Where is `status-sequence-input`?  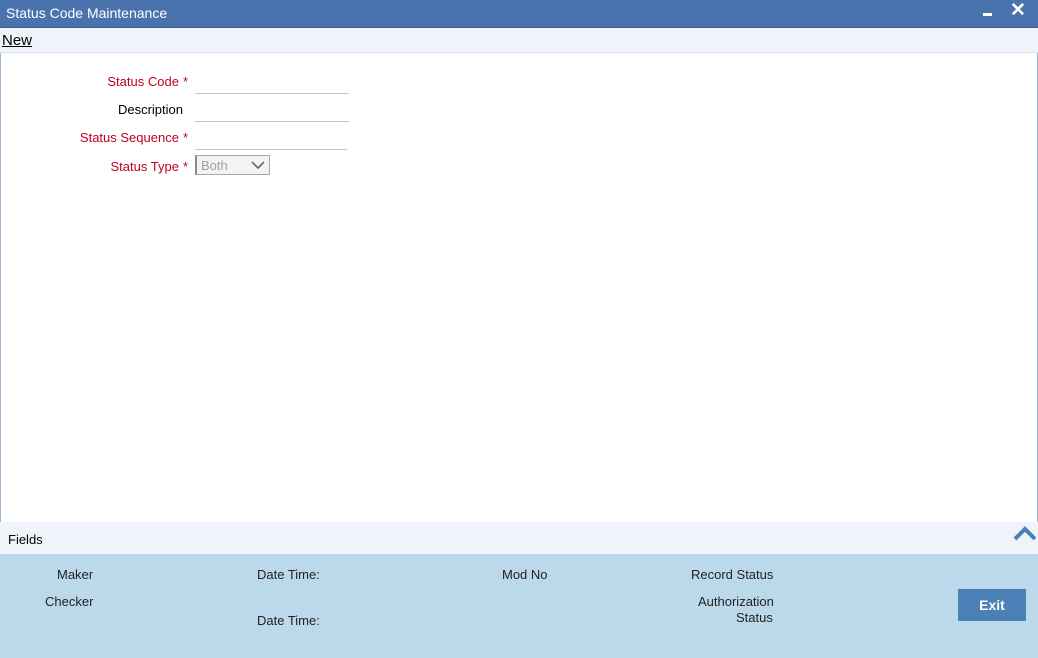
status-sequence-input is located at coordinates (271, 139).